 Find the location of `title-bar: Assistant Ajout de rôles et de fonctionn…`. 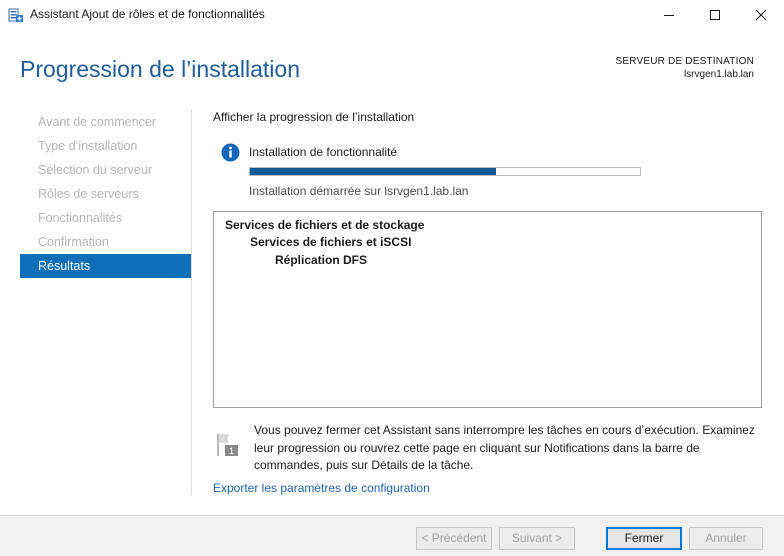

title-bar: Assistant Ajout de rôles et de fonctionn… is located at coordinates (392, 15).